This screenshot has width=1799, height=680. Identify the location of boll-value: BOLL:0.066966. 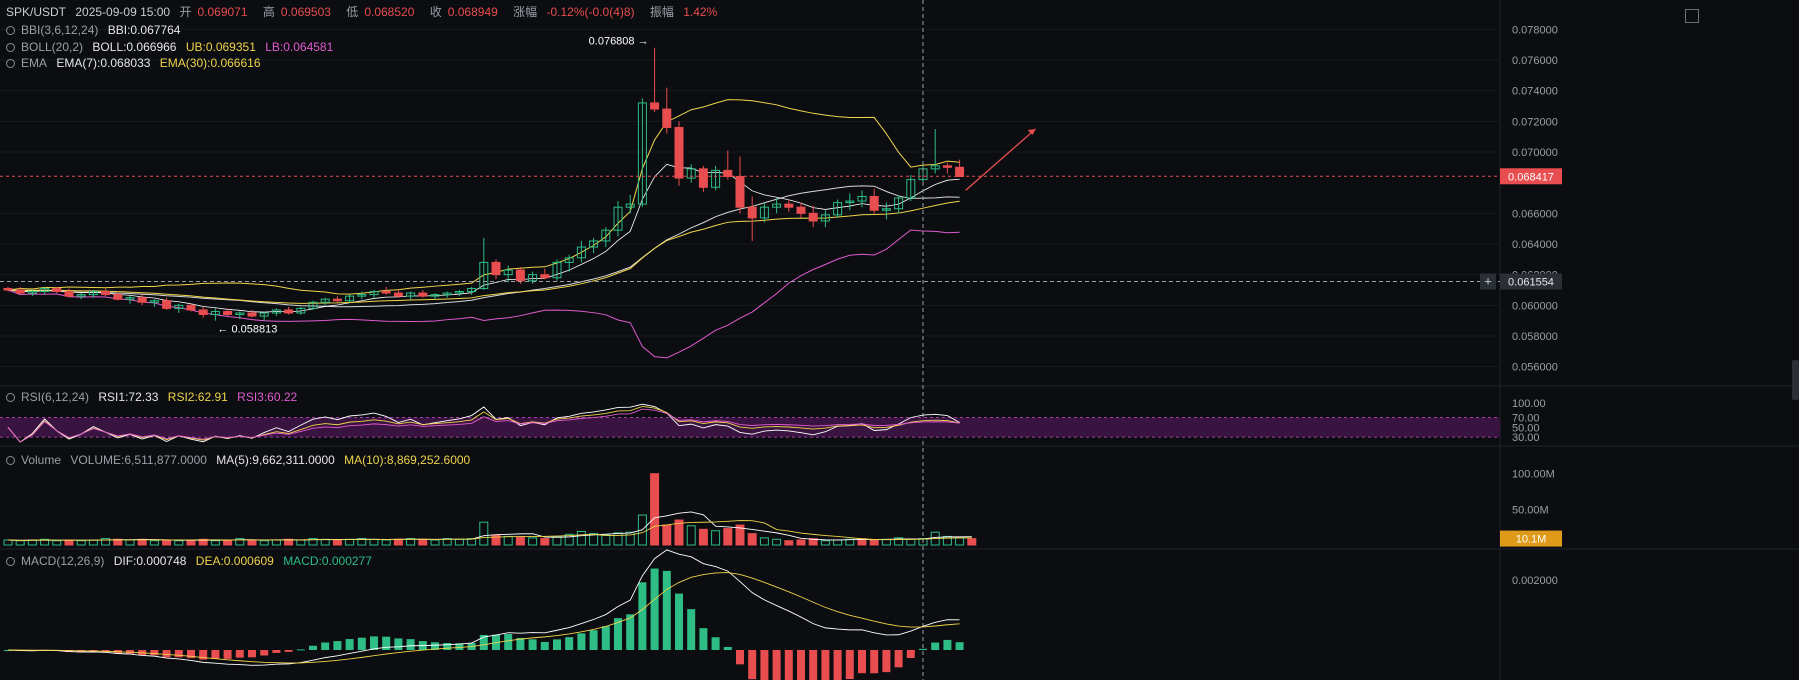
(134, 47).